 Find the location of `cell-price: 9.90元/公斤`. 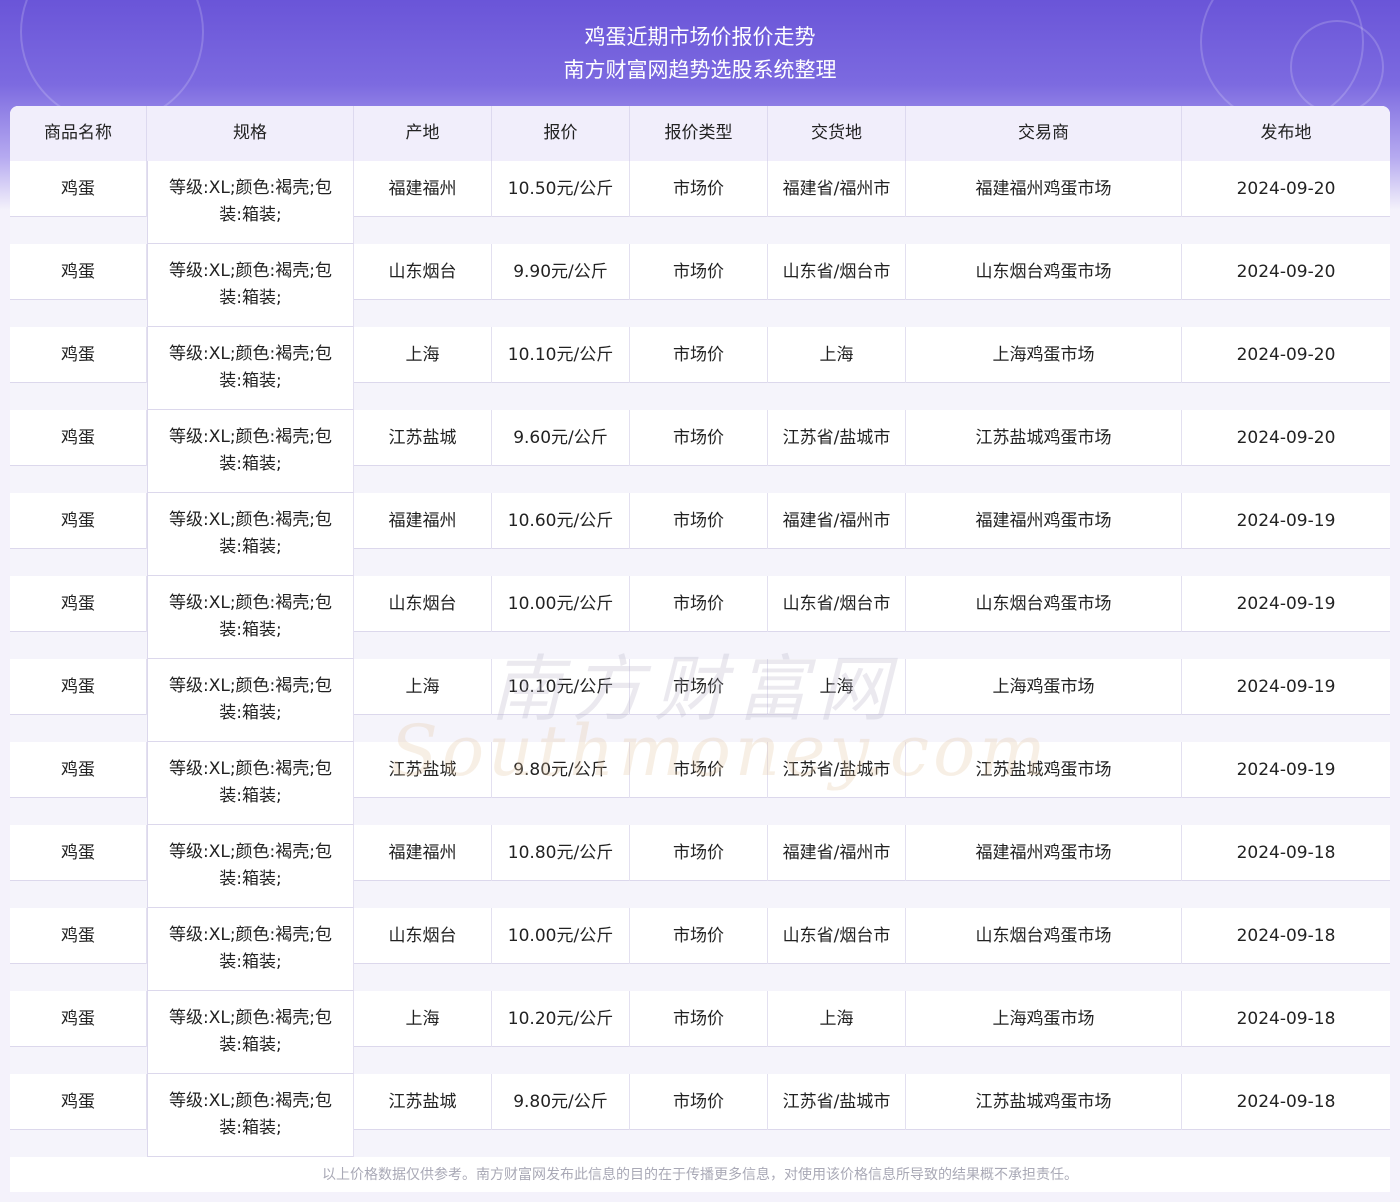

cell-price: 9.90元/公斤 is located at coordinates (561, 272).